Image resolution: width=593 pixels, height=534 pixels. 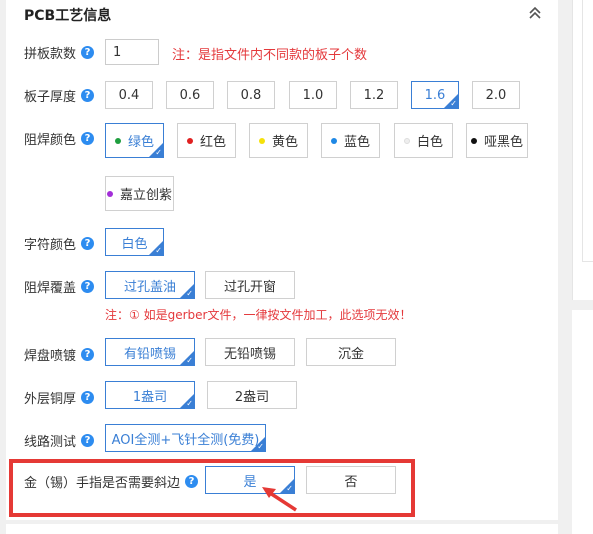 I want to click on highlight-box, so click(x=212, y=488).